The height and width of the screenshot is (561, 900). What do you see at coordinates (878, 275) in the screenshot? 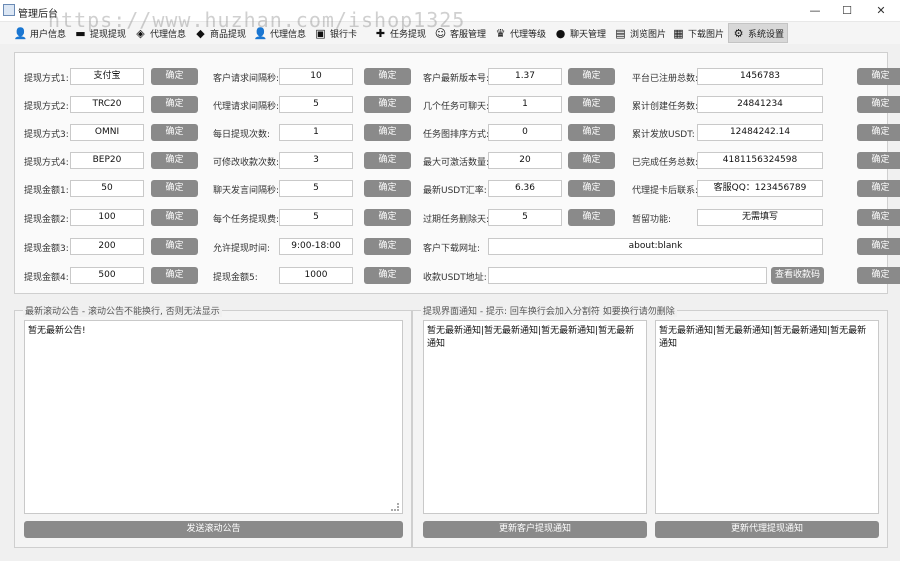
I see `usdt-address-confirm-button: 确定` at bounding box center [878, 275].